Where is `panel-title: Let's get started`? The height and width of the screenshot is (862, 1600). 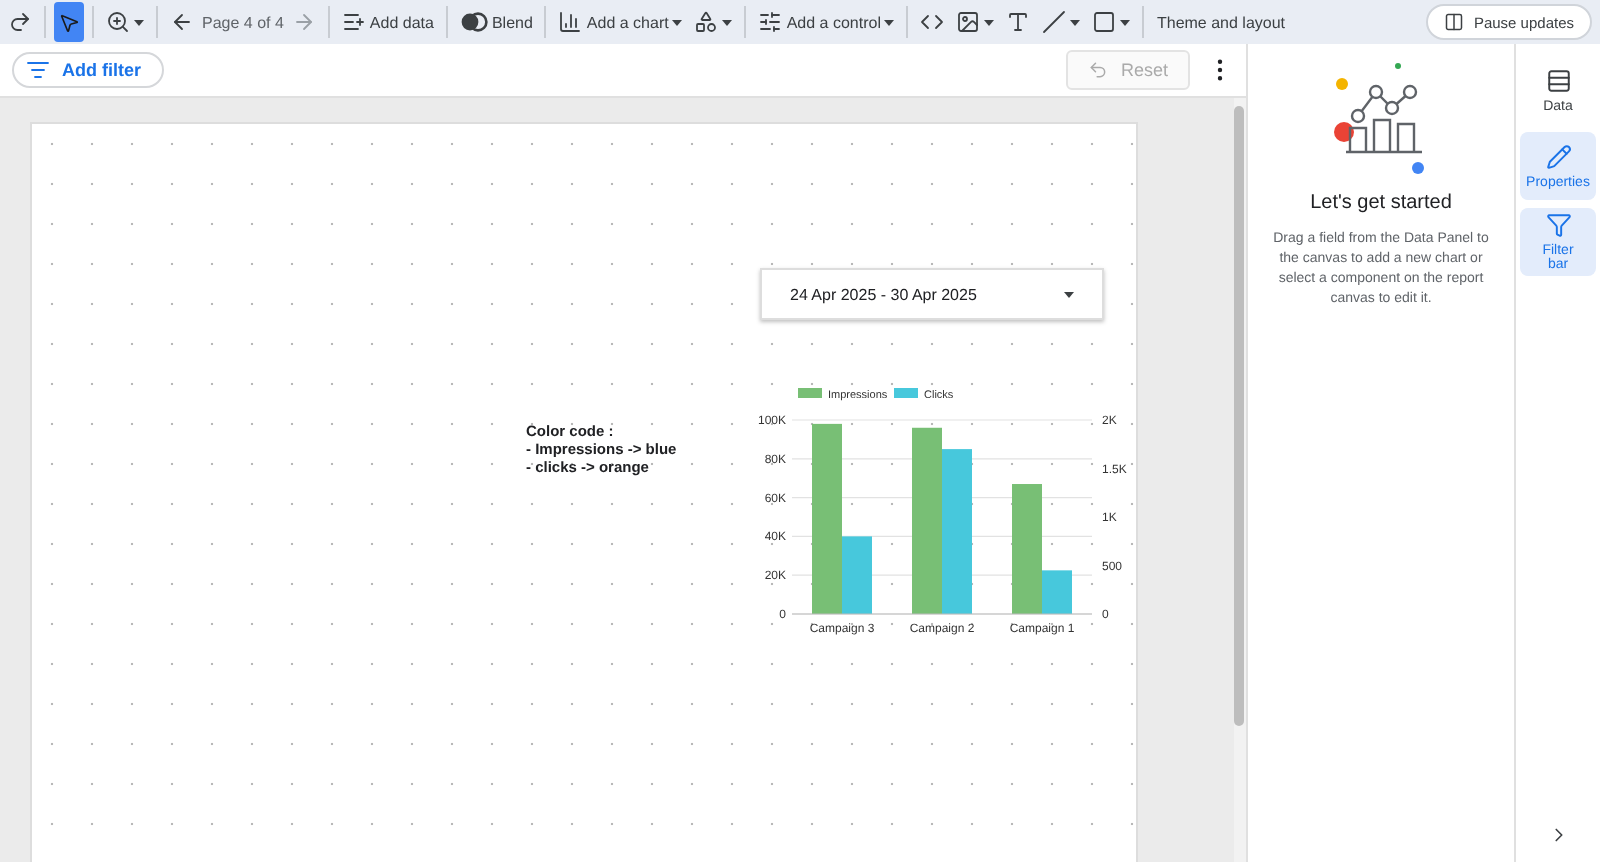
panel-title: Let's get started is located at coordinates (1381, 203).